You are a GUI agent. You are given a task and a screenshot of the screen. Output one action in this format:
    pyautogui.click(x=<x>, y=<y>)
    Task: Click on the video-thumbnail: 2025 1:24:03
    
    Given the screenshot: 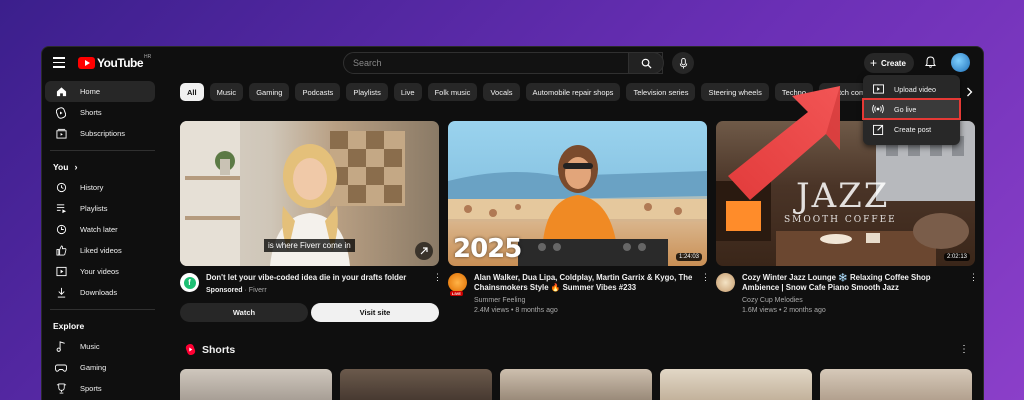 What is the action you would take?
    pyautogui.click(x=577, y=193)
    